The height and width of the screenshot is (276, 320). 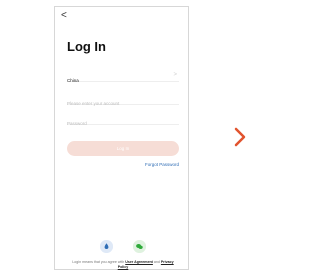 What do you see at coordinates (156, 262) in the screenshot?
I see `terms-and: and` at bounding box center [156, 262].